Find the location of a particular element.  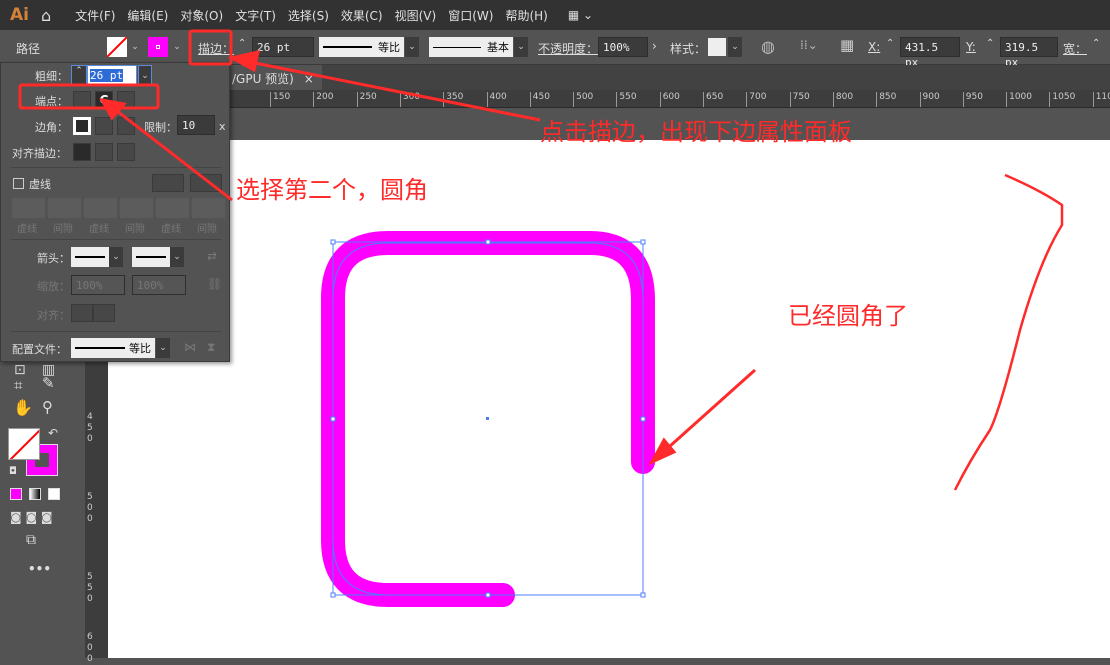

annotation-rounded: 已经圆角了 is located at coordinates (848, 316).